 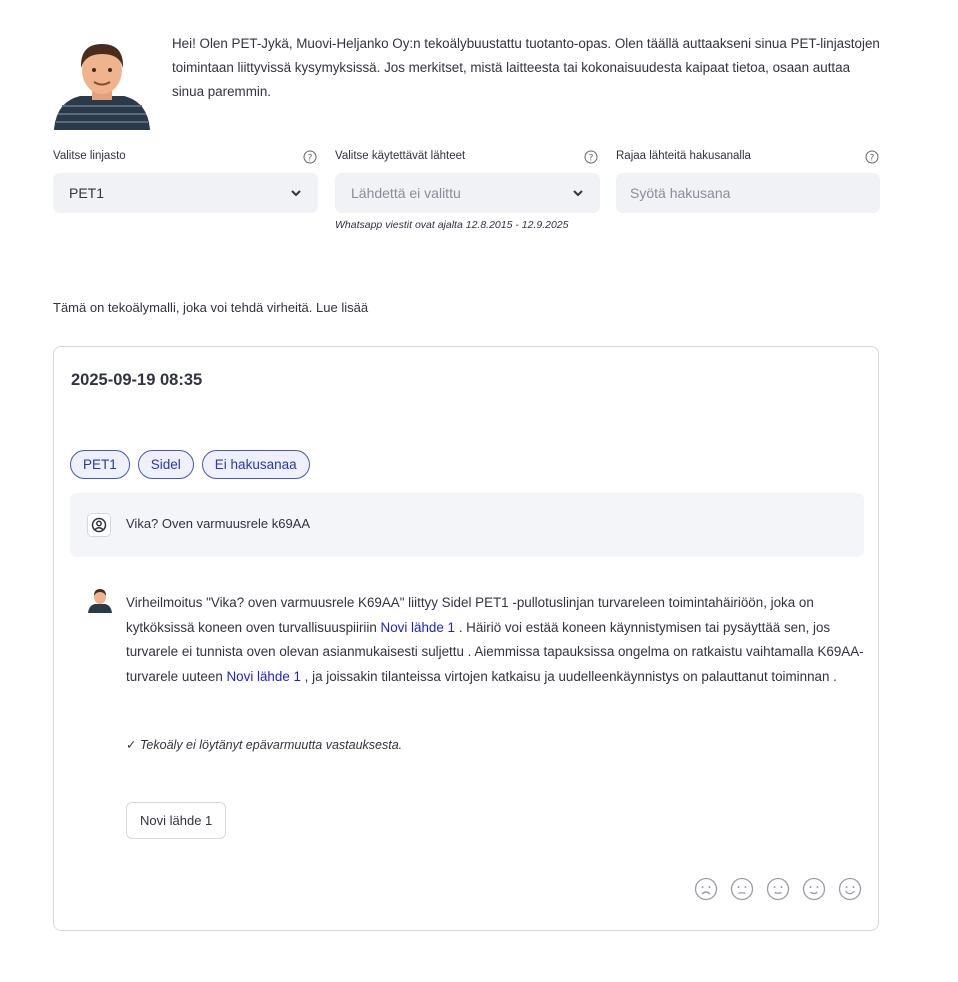 What do you see at coordinates (87, 193) in the screenshot?
I see `line-select-value: PET1` at bounding box center [87, 193].